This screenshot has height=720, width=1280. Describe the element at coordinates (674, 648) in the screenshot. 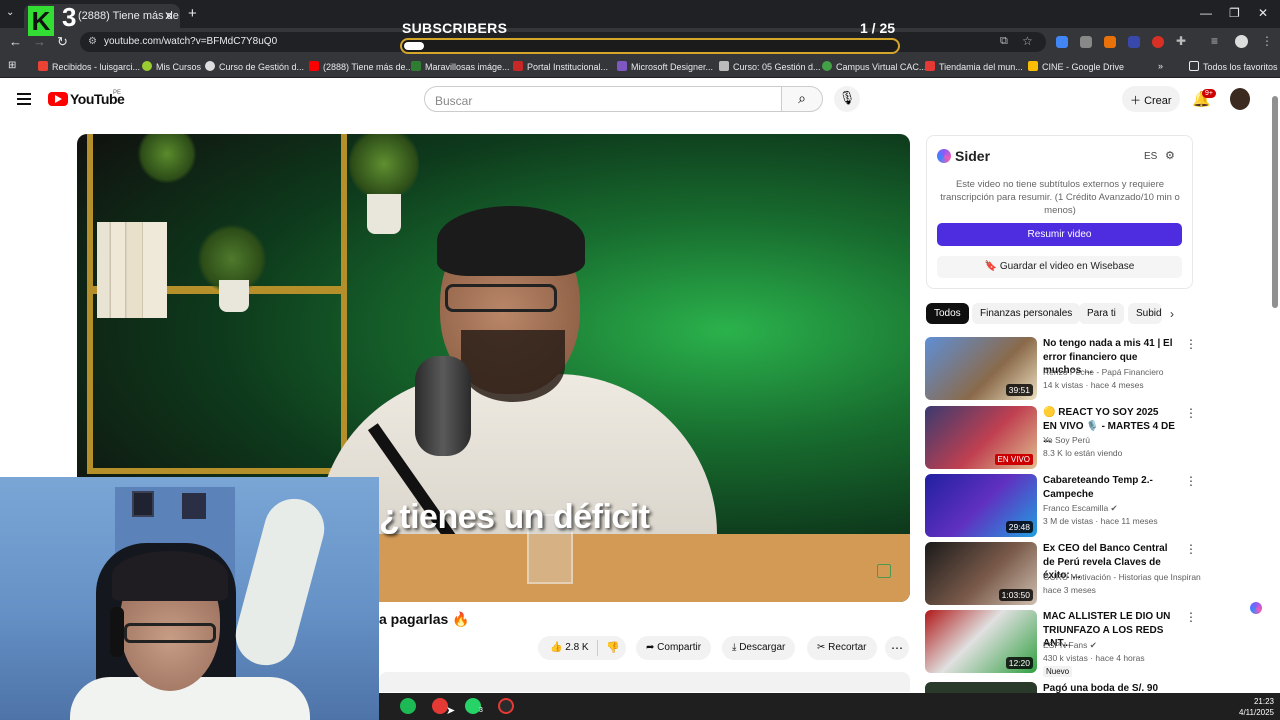

I see `share-button: ➦ Compartir` at that location.